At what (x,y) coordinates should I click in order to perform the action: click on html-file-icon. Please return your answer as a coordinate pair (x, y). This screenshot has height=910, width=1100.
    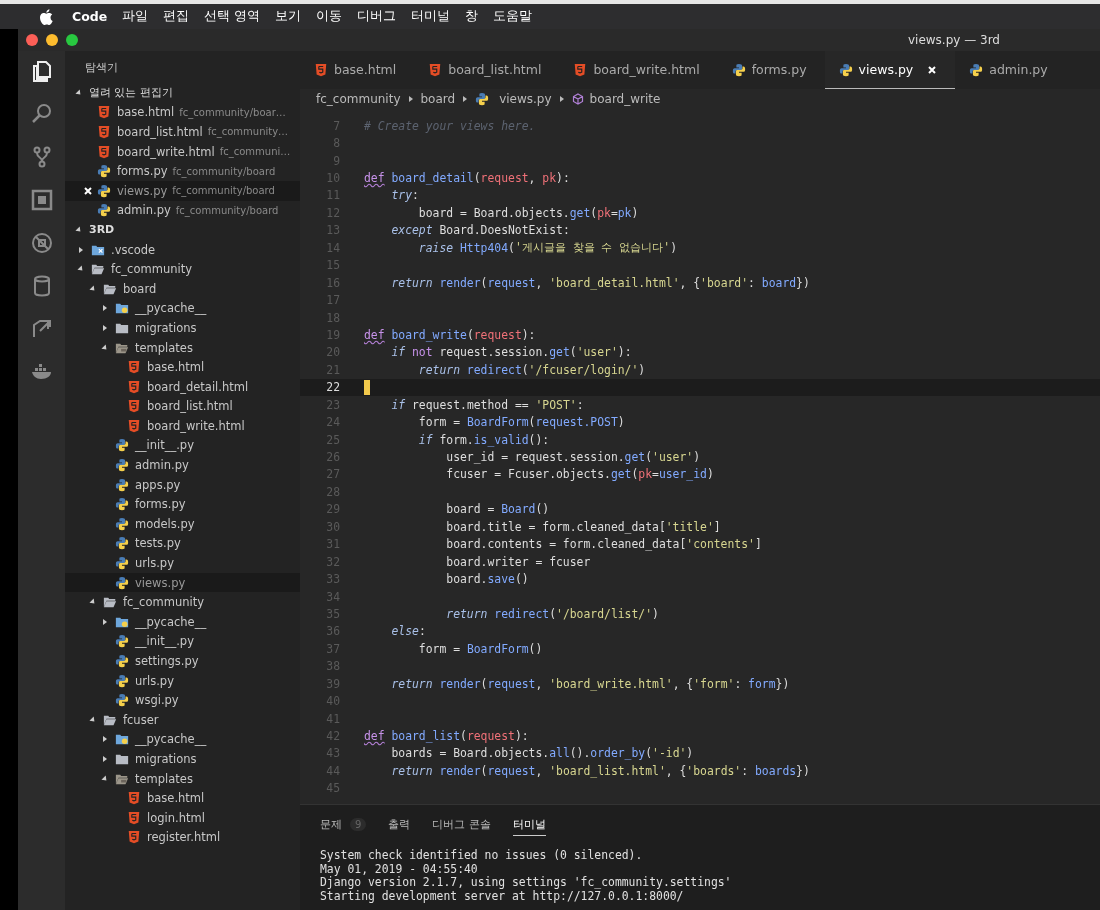
    Looking at the image, I should click on (580, 69).